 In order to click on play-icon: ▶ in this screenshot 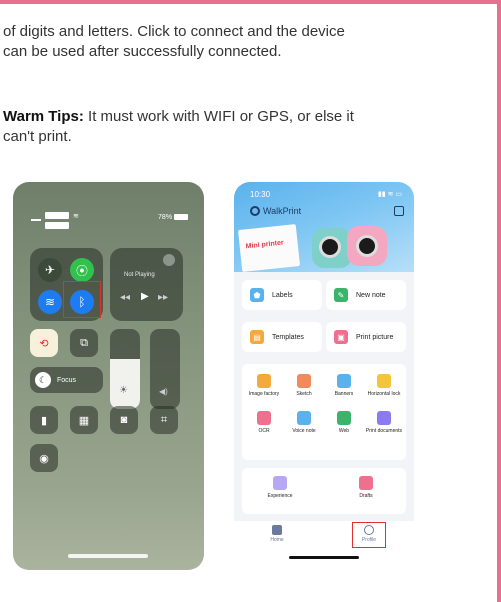, I will do `click(145, 296)`.